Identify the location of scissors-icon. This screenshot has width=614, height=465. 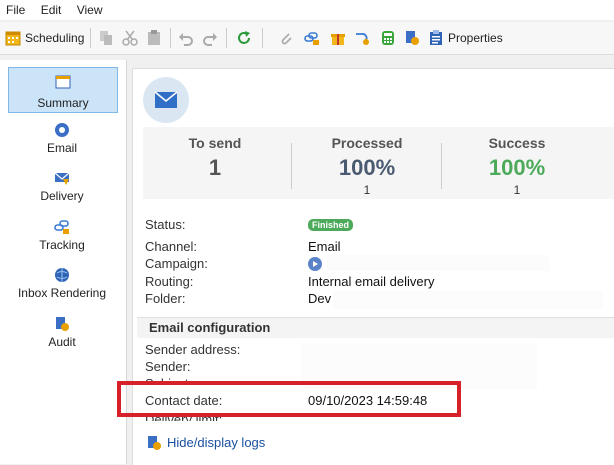
(130, 38).